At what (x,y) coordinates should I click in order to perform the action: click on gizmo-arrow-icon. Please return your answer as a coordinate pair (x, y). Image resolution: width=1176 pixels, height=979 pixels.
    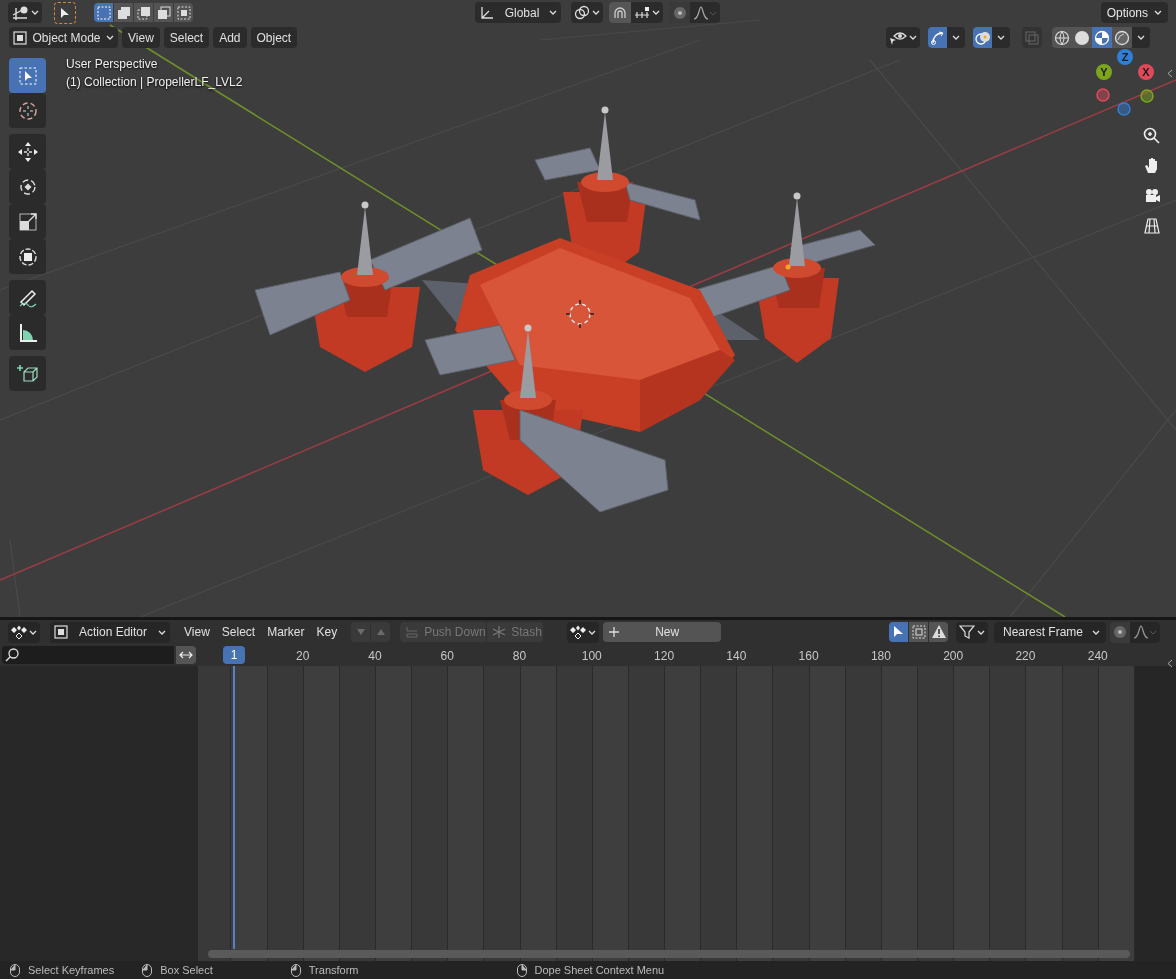
    Looking at the image, I should click on (937, 37).